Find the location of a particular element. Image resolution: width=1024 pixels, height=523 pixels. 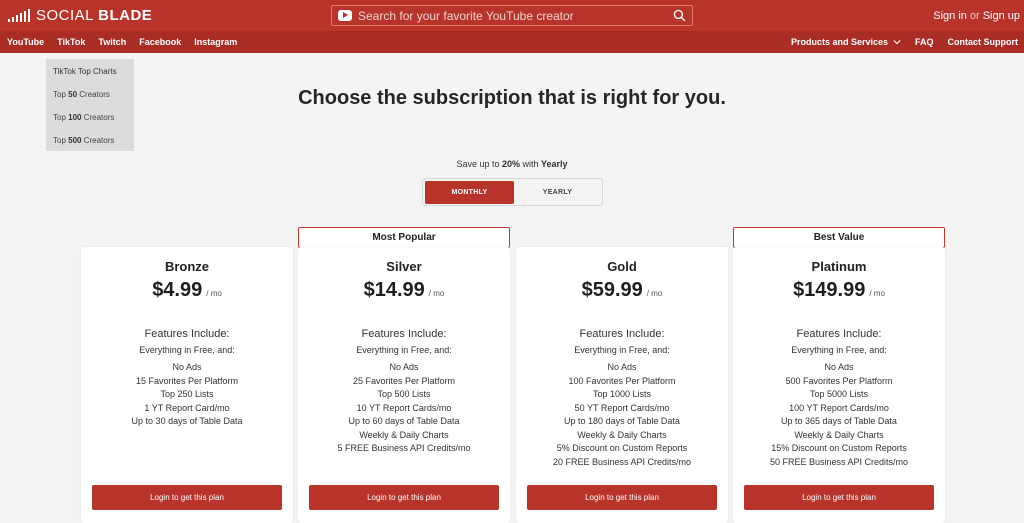

plan-price: $14.99 is located at coordinates (394, 290).